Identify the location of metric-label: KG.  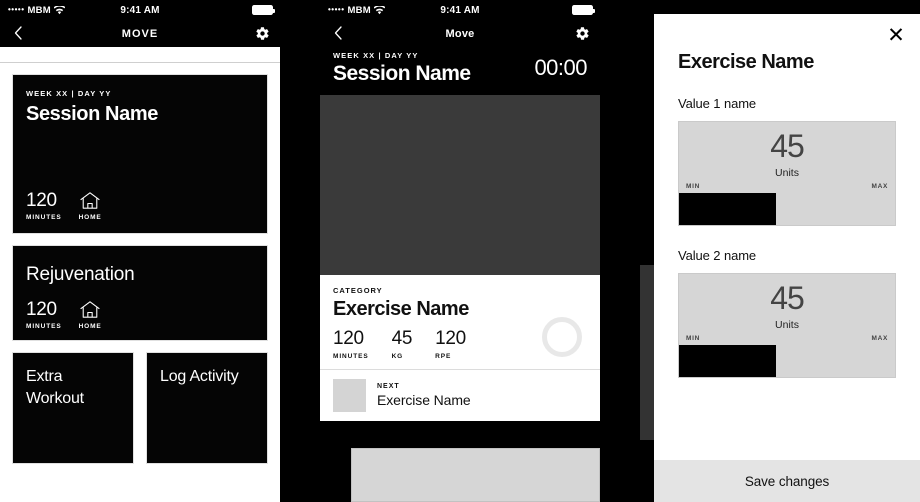
(397, 357).